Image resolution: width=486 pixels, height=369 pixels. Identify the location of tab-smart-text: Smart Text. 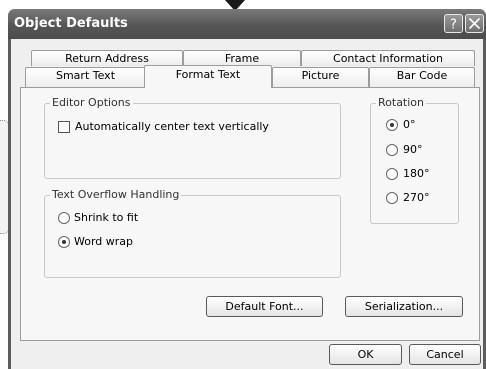
(85, 77).